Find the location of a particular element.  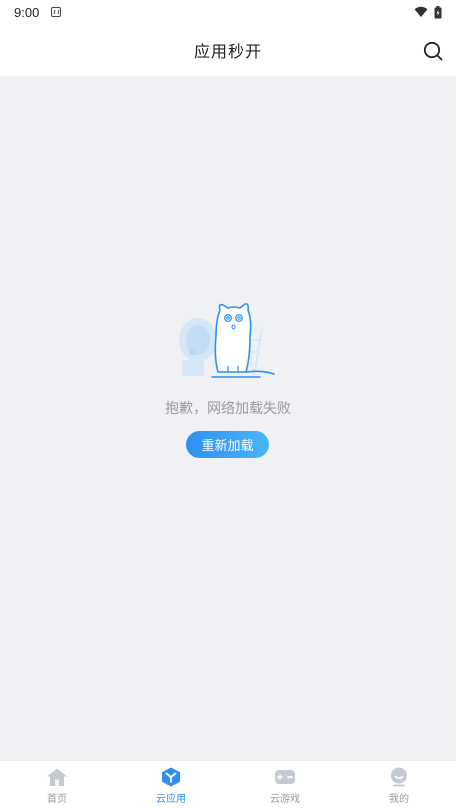

tab-profile: 我的 is located at coordinates (399, 784).